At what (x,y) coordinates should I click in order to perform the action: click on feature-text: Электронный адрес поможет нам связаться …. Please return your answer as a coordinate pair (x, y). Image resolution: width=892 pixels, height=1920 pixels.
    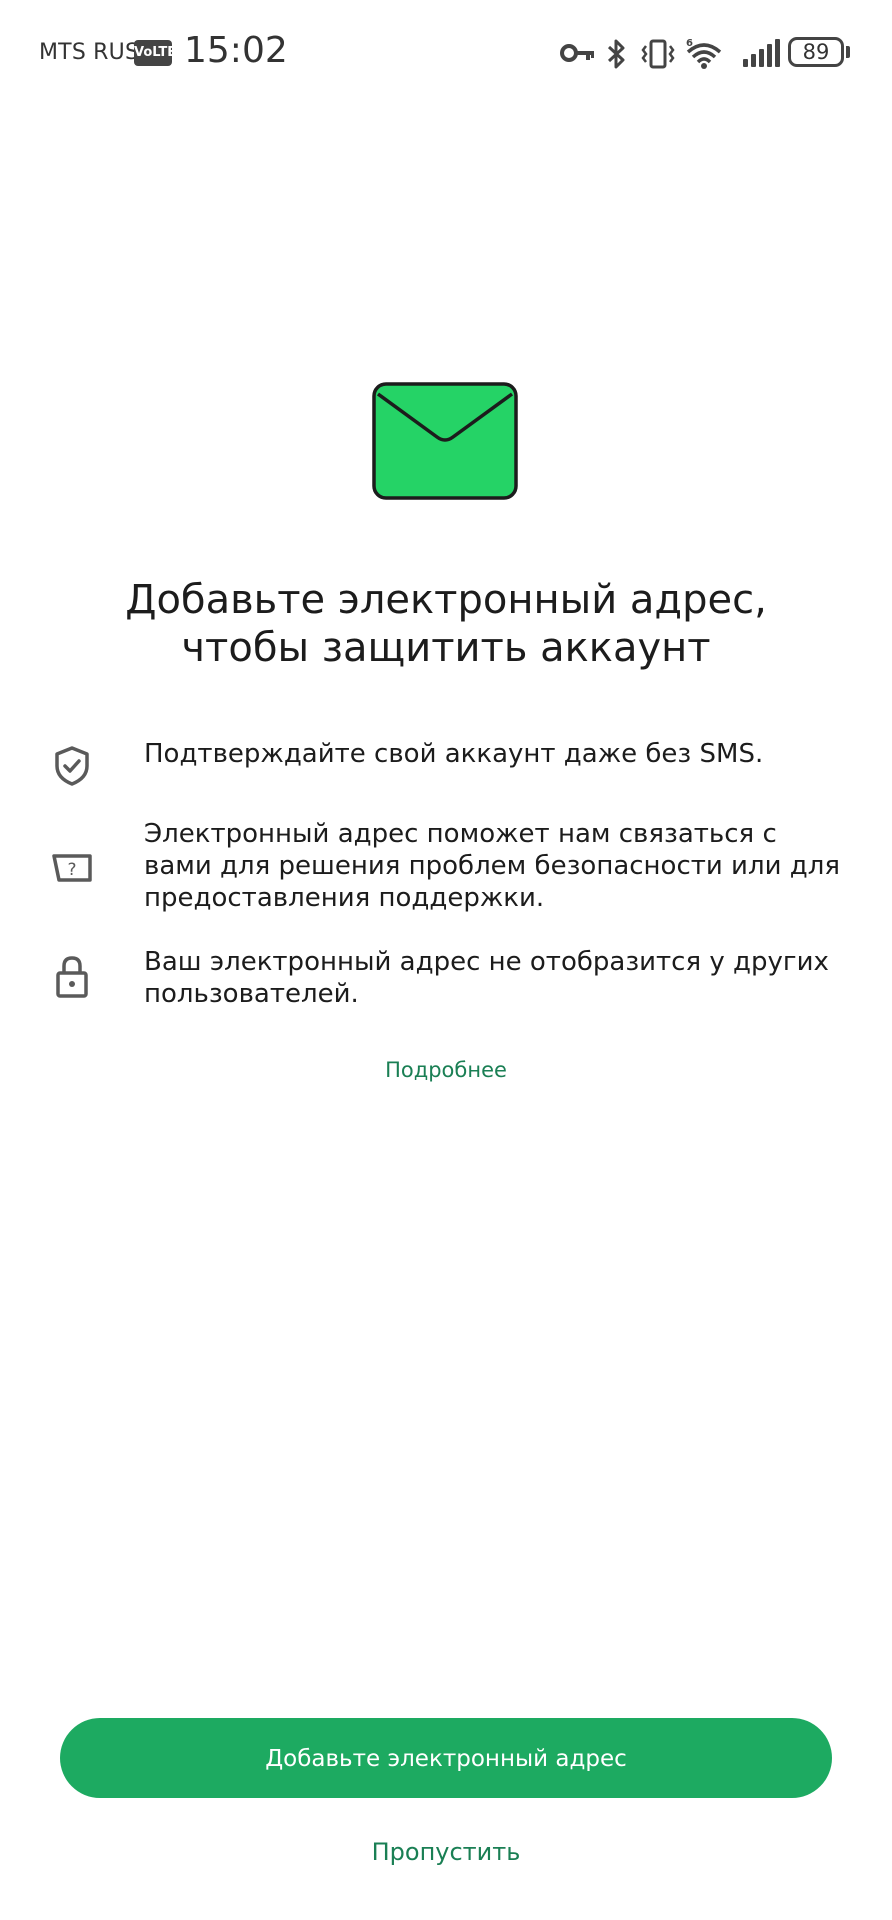
    Looking at the image, I should click on (492, 866).